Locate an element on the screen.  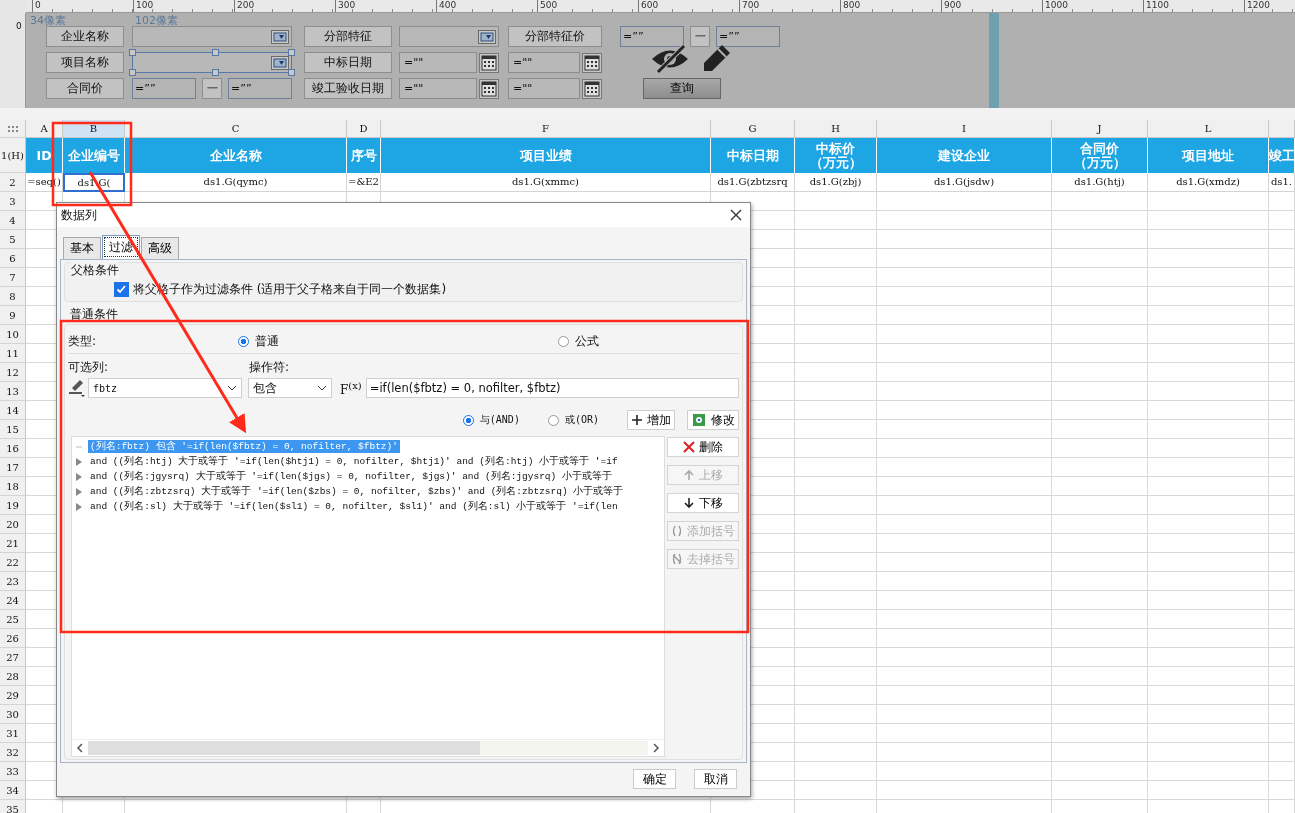
column-header: J is located at coordinates (1100, 129).